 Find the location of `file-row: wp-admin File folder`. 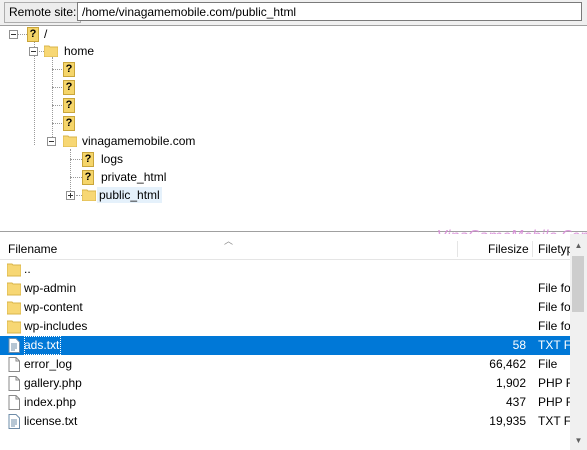

file-row: wp-admin File folder is located at coordinates (285, 288).